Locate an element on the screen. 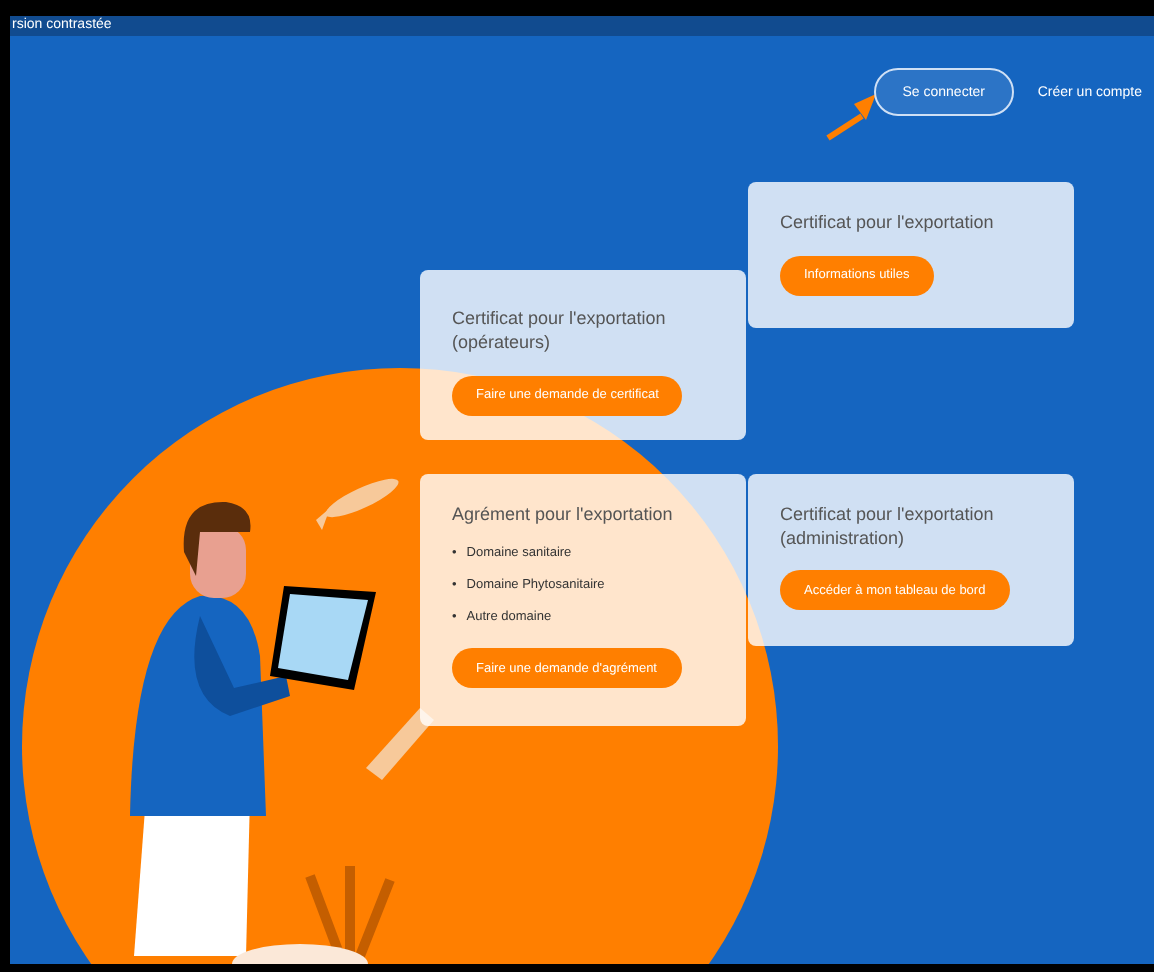 The image size is (1154, 972). card-title: Certificat pour l'exportation (opérateurs) is located at coordinates (560, 330).